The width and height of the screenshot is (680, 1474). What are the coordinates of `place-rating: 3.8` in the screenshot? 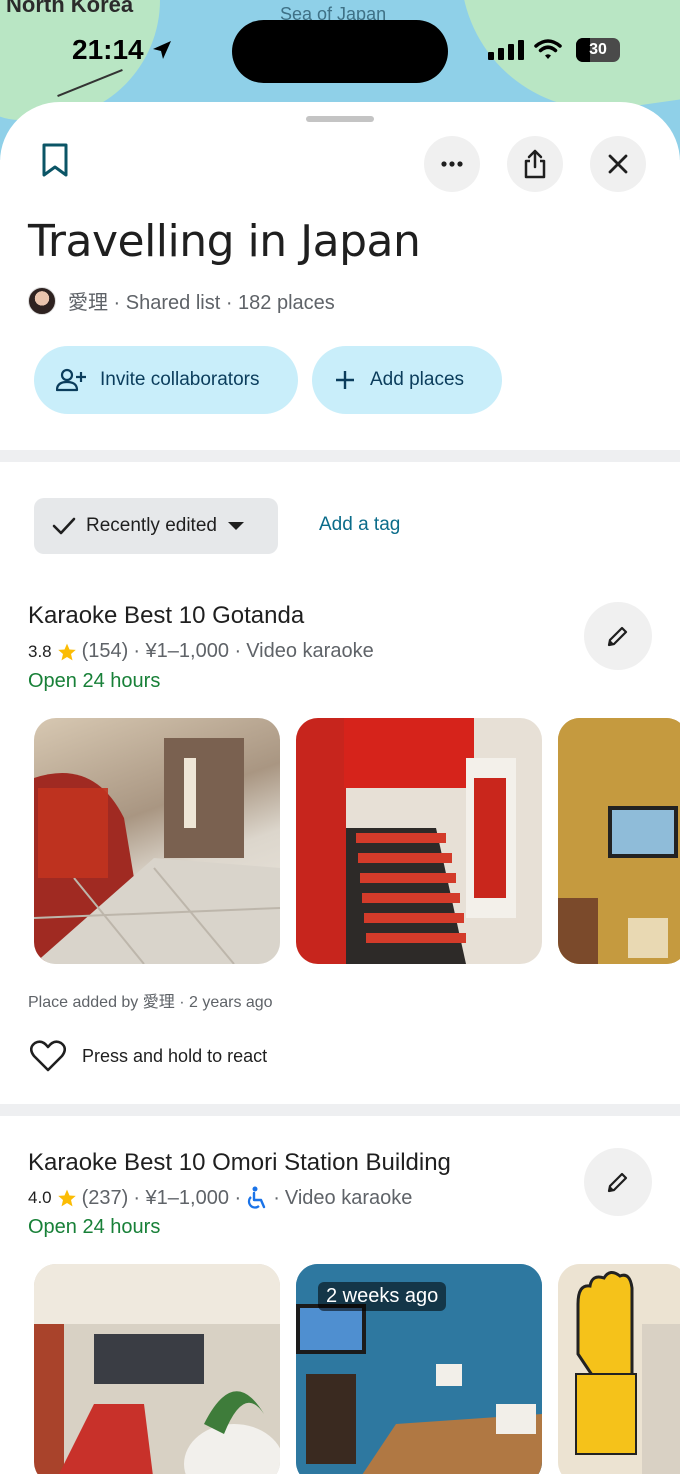 It's located at (40, 651).